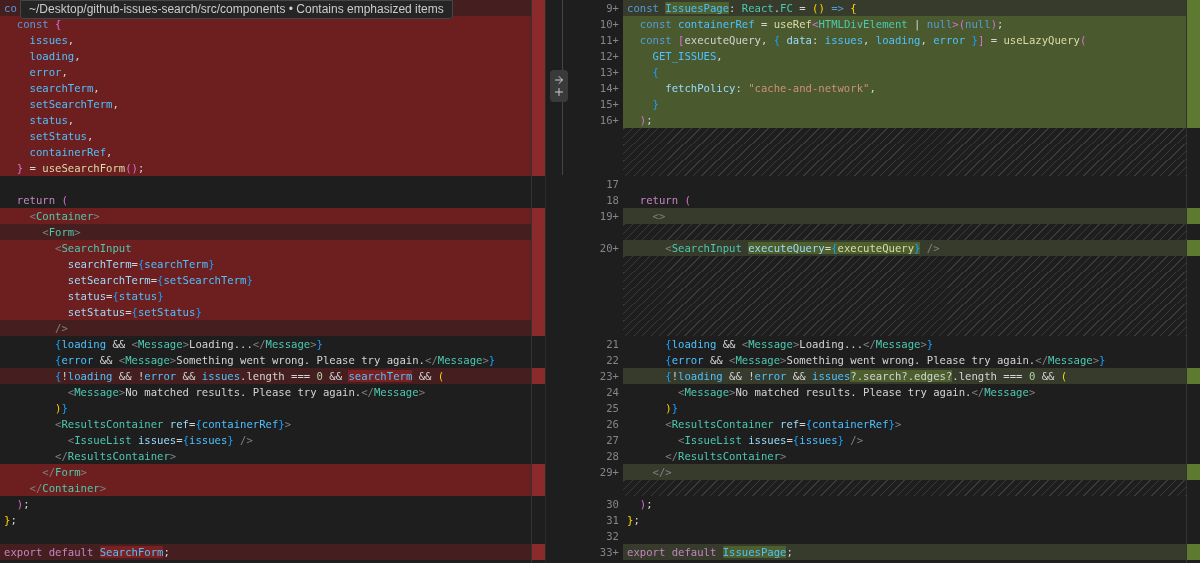 This screenshot has width=1200, height=563. What do you see at coordinates (612, 536) in the screenshot?
I see `line-number: 32` at bounding box center [612, 536].